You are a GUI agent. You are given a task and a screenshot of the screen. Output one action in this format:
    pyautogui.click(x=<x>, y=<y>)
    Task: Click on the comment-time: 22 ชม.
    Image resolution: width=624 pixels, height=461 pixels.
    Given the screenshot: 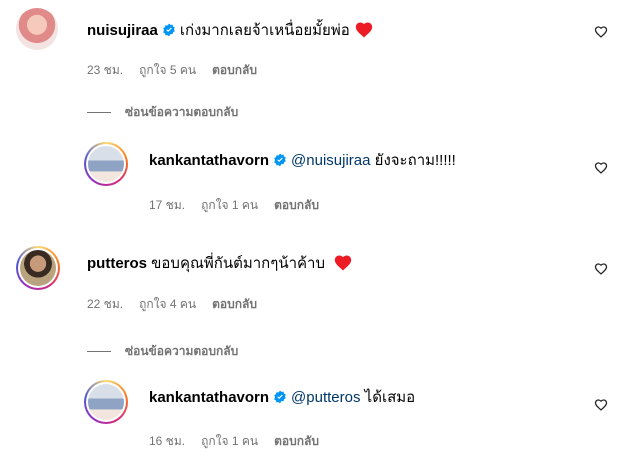 What is the action you would take?
    pyautogui.click(x=105, y=304)
    